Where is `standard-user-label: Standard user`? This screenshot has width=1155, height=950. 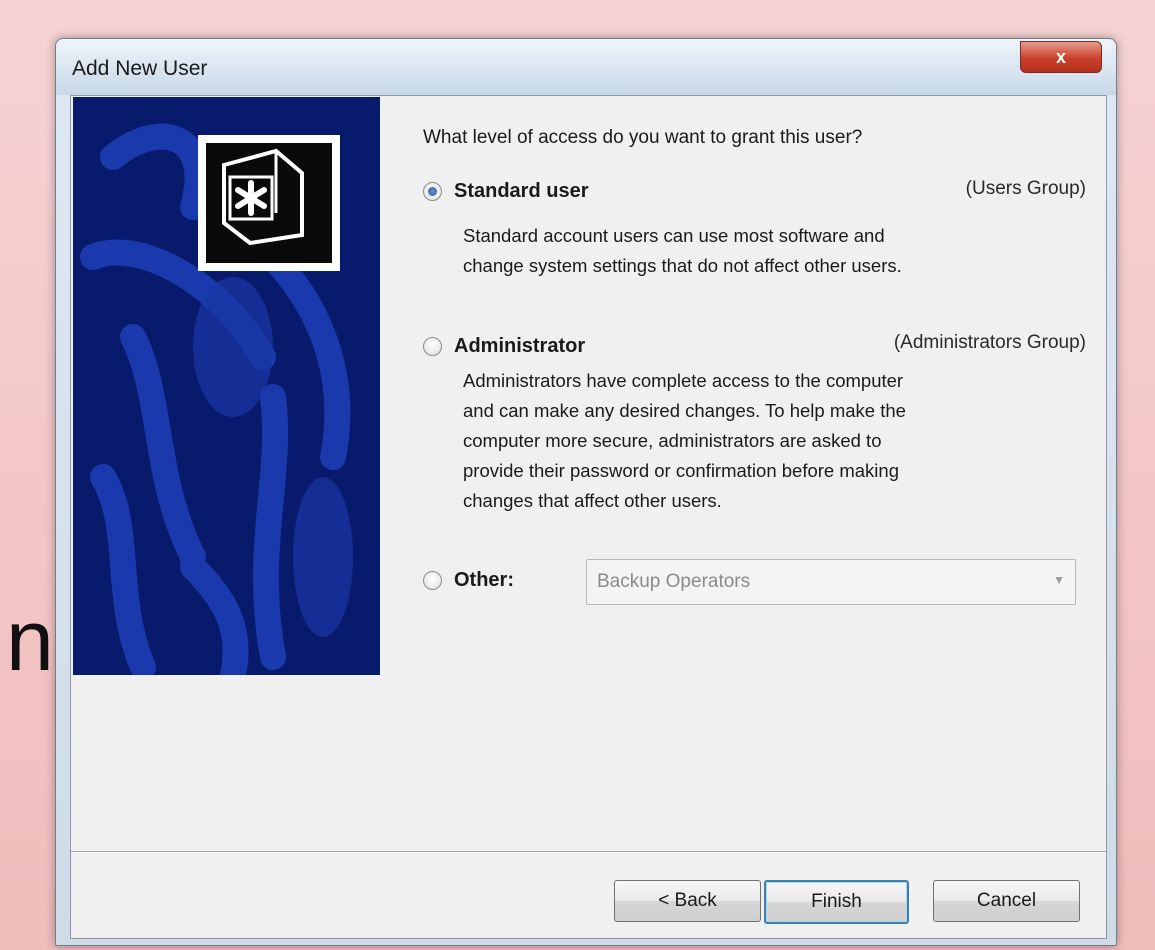 standard-user-label: Standard user is located at coordinates (521, 191).